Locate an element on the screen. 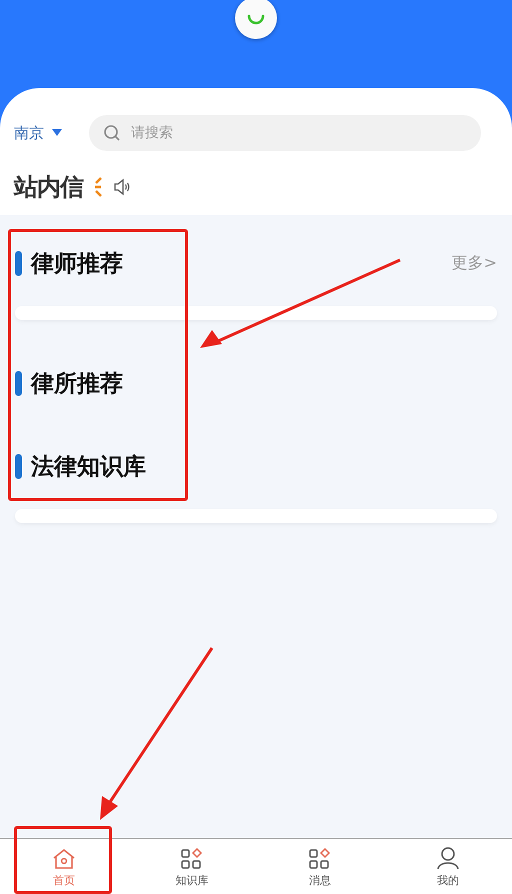 This screenshot has width=512, height=894. search-bar: 请搜索 is located at coordinates (285, 133).